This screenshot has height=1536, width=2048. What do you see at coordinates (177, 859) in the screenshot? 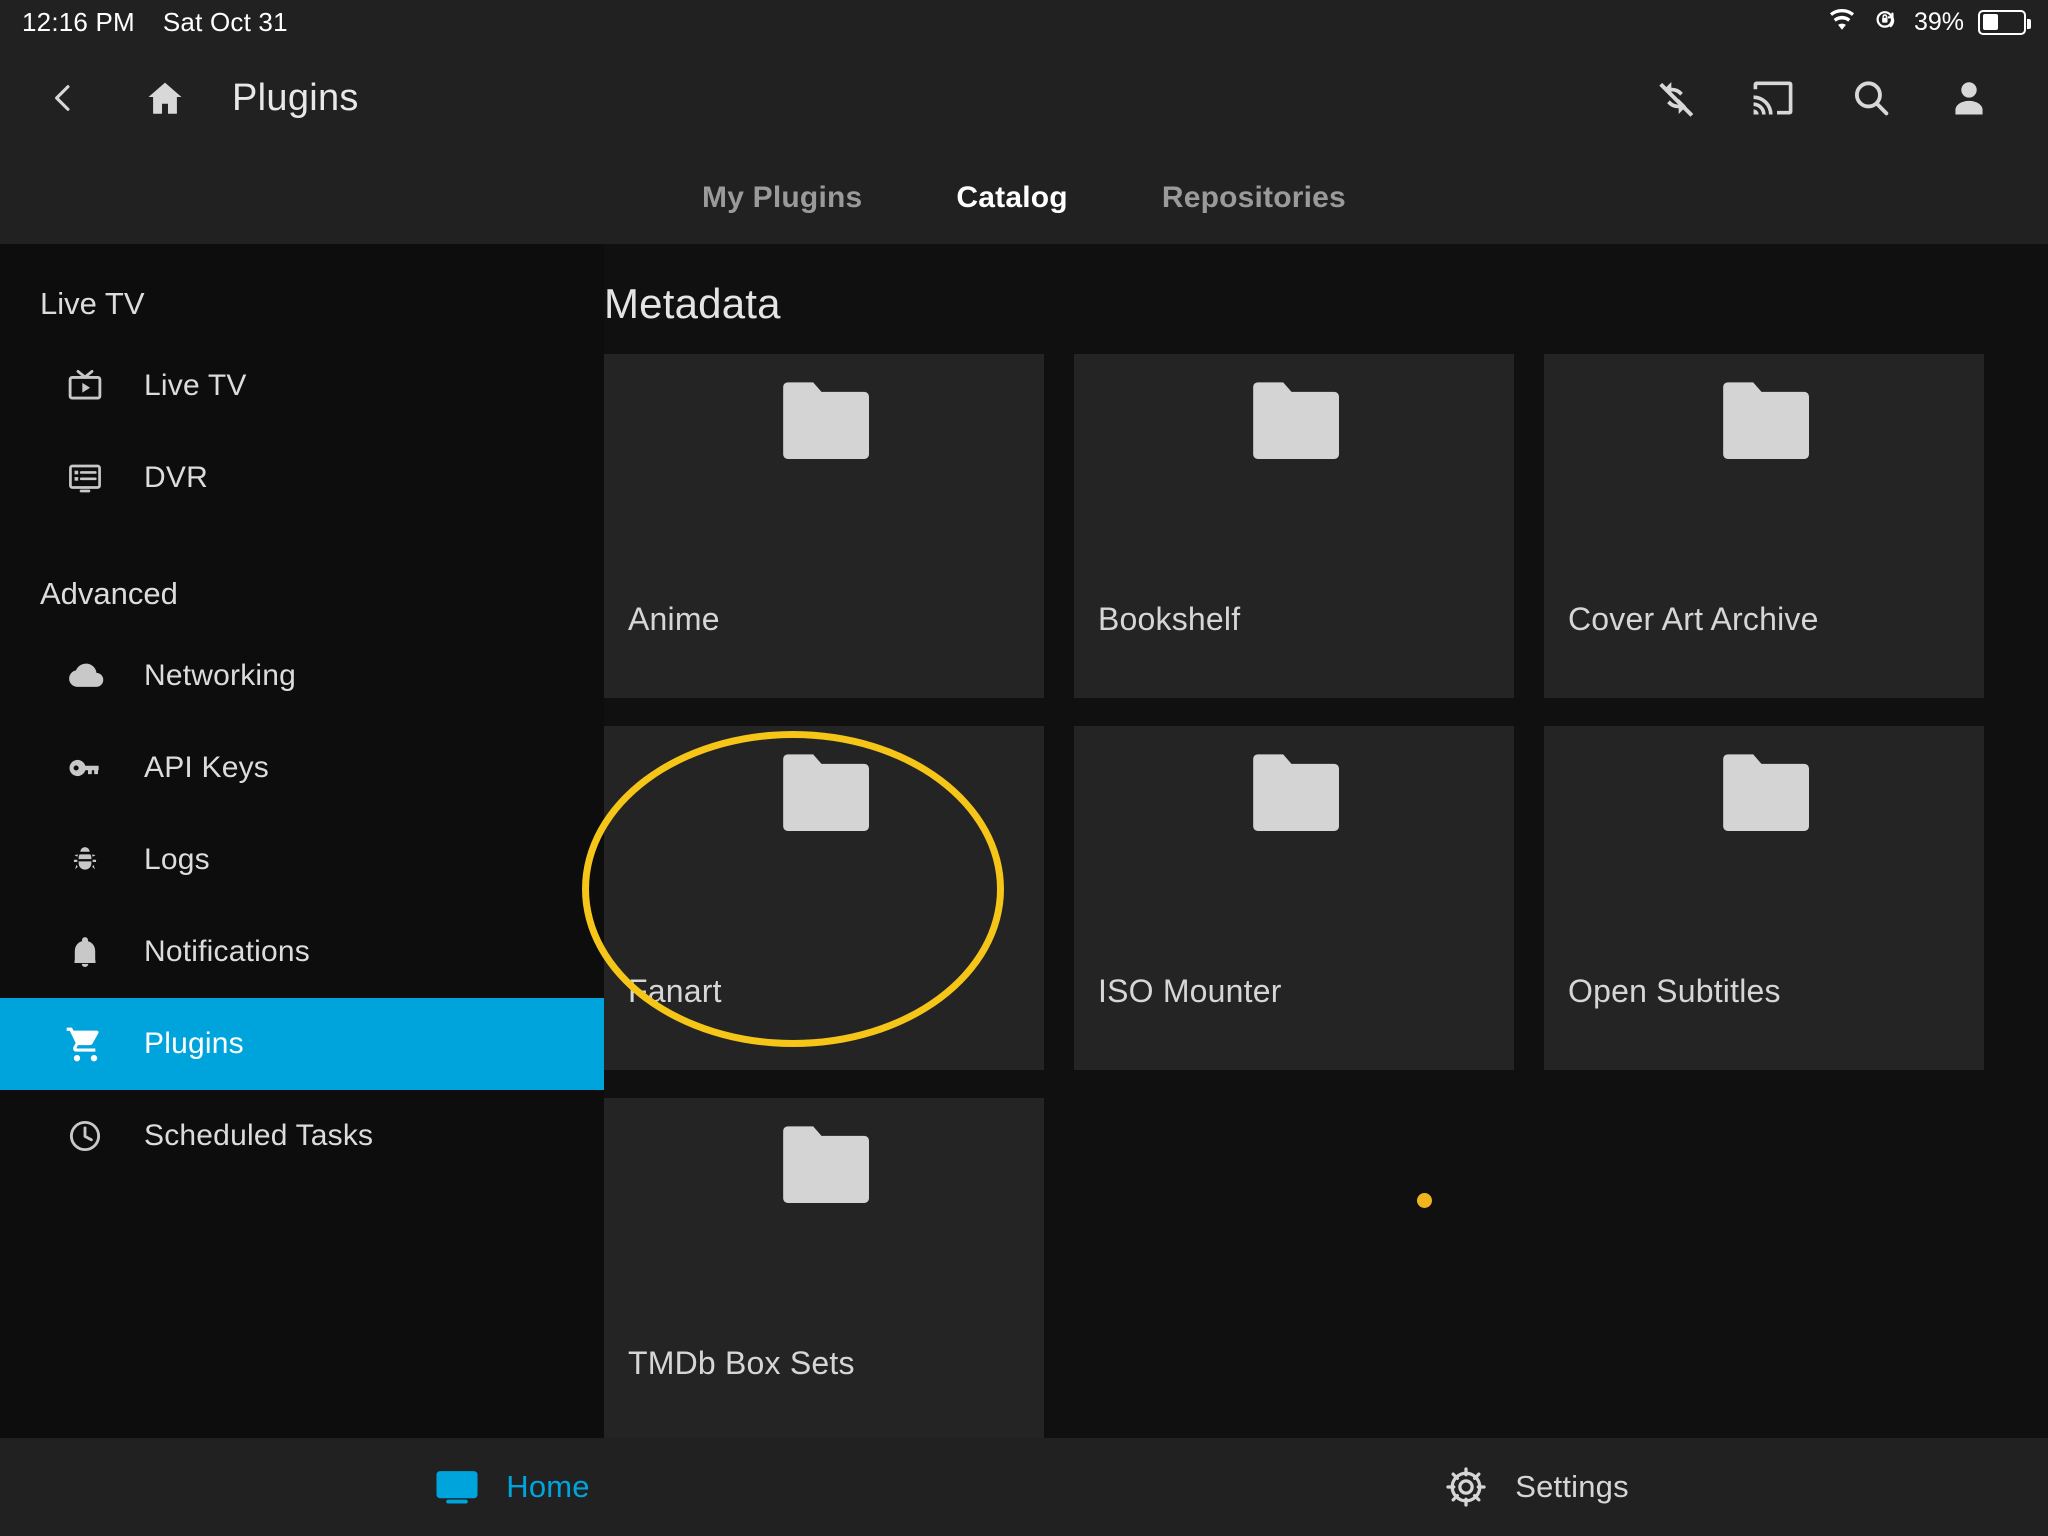
I see `sidebar-item-label: Logs` at bounding box center [177, 859].